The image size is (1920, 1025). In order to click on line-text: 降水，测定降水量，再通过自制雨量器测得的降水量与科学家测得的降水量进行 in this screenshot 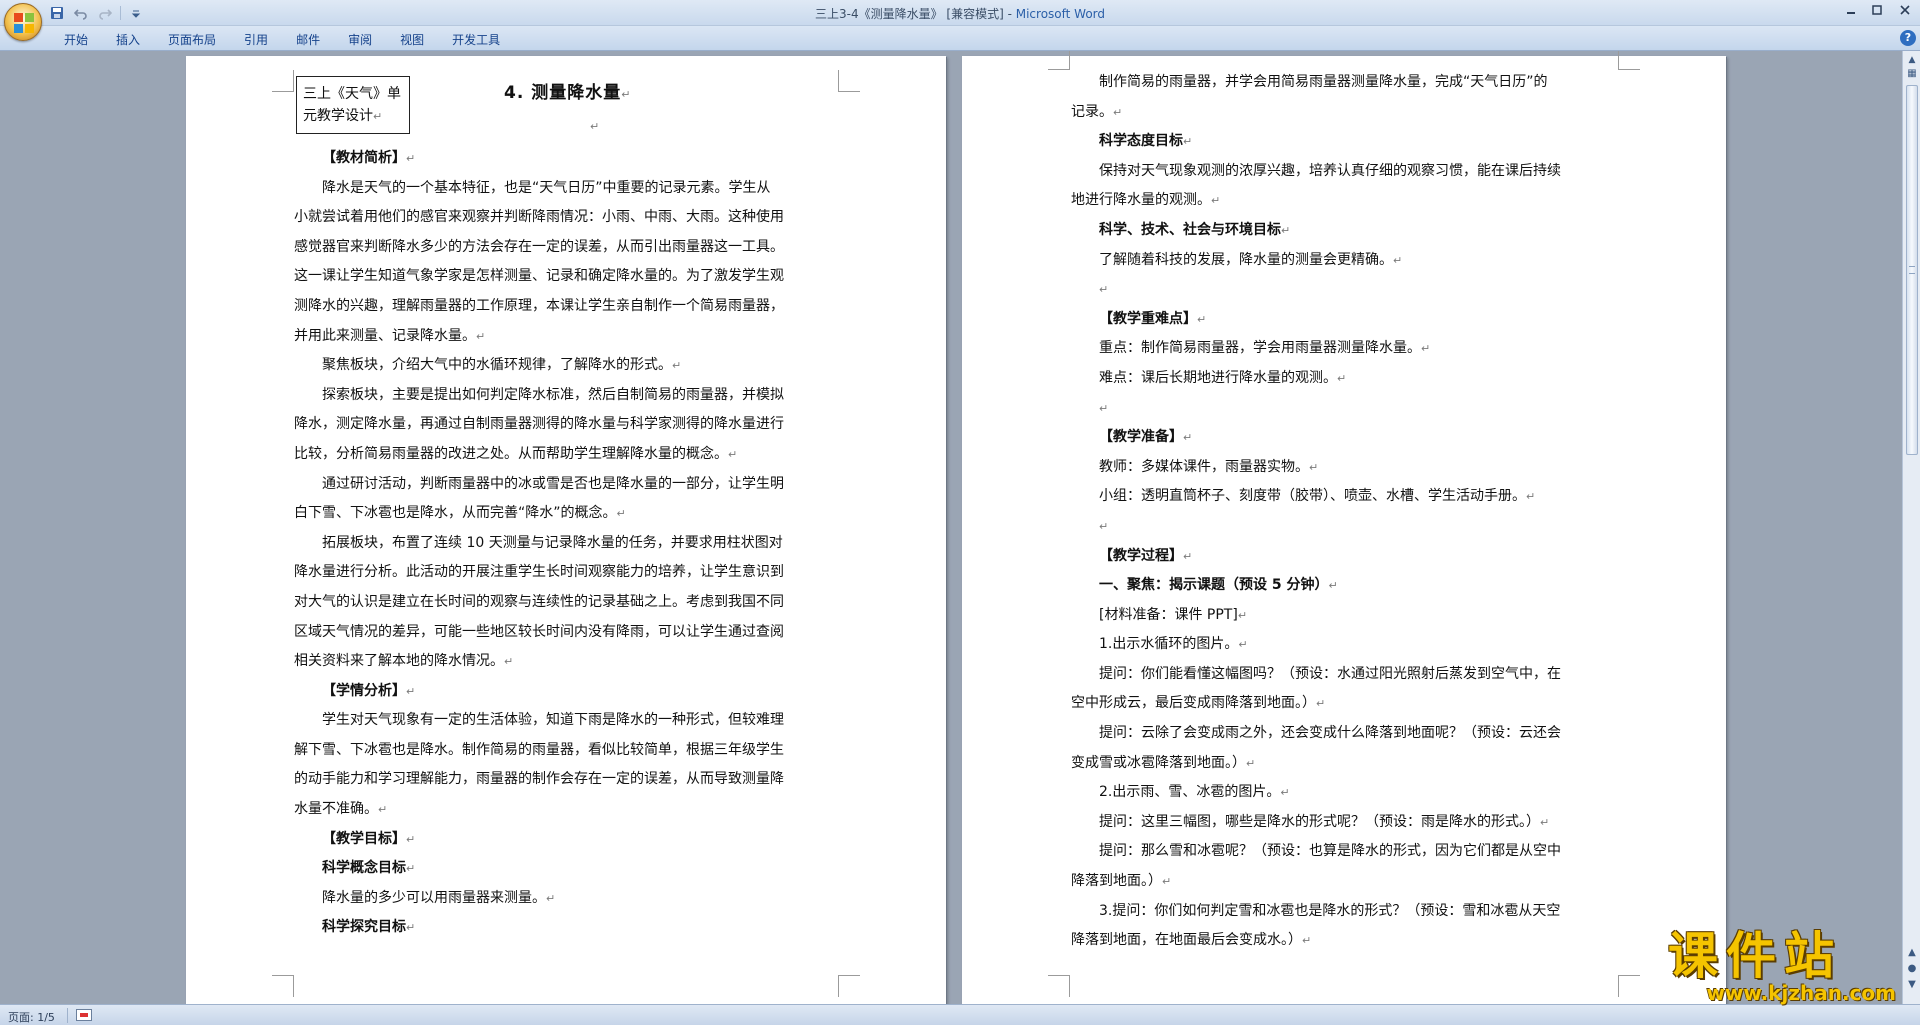, I will do `click(539, 424)`.